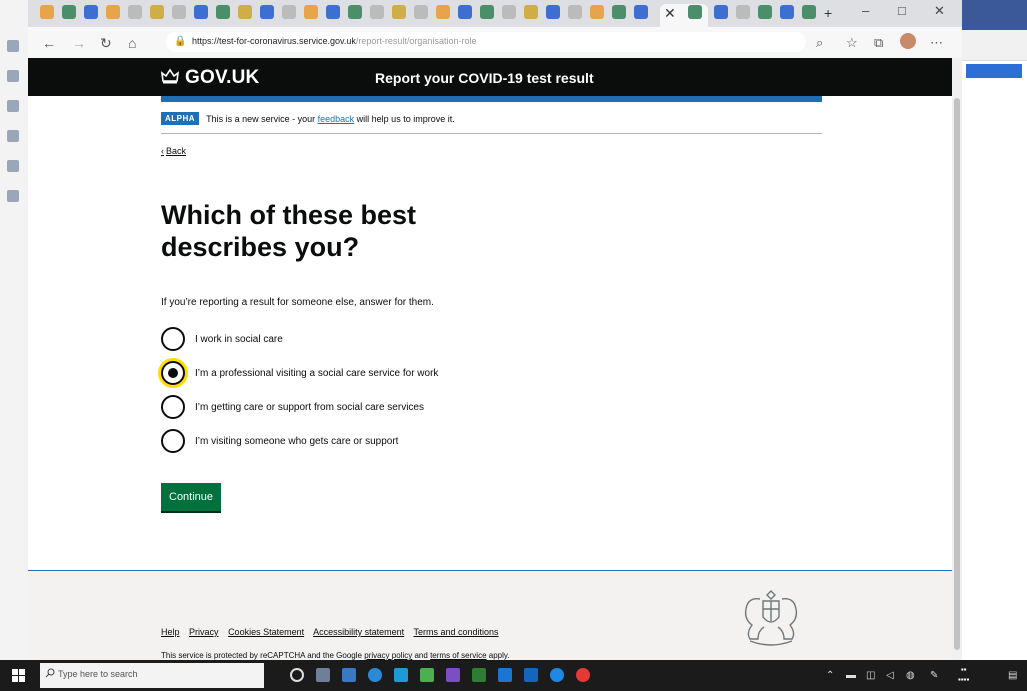 The height and width of the screenshot is (691, 1027). I want to click on tray-chevron-icon: ⌃, so click(830, 675).